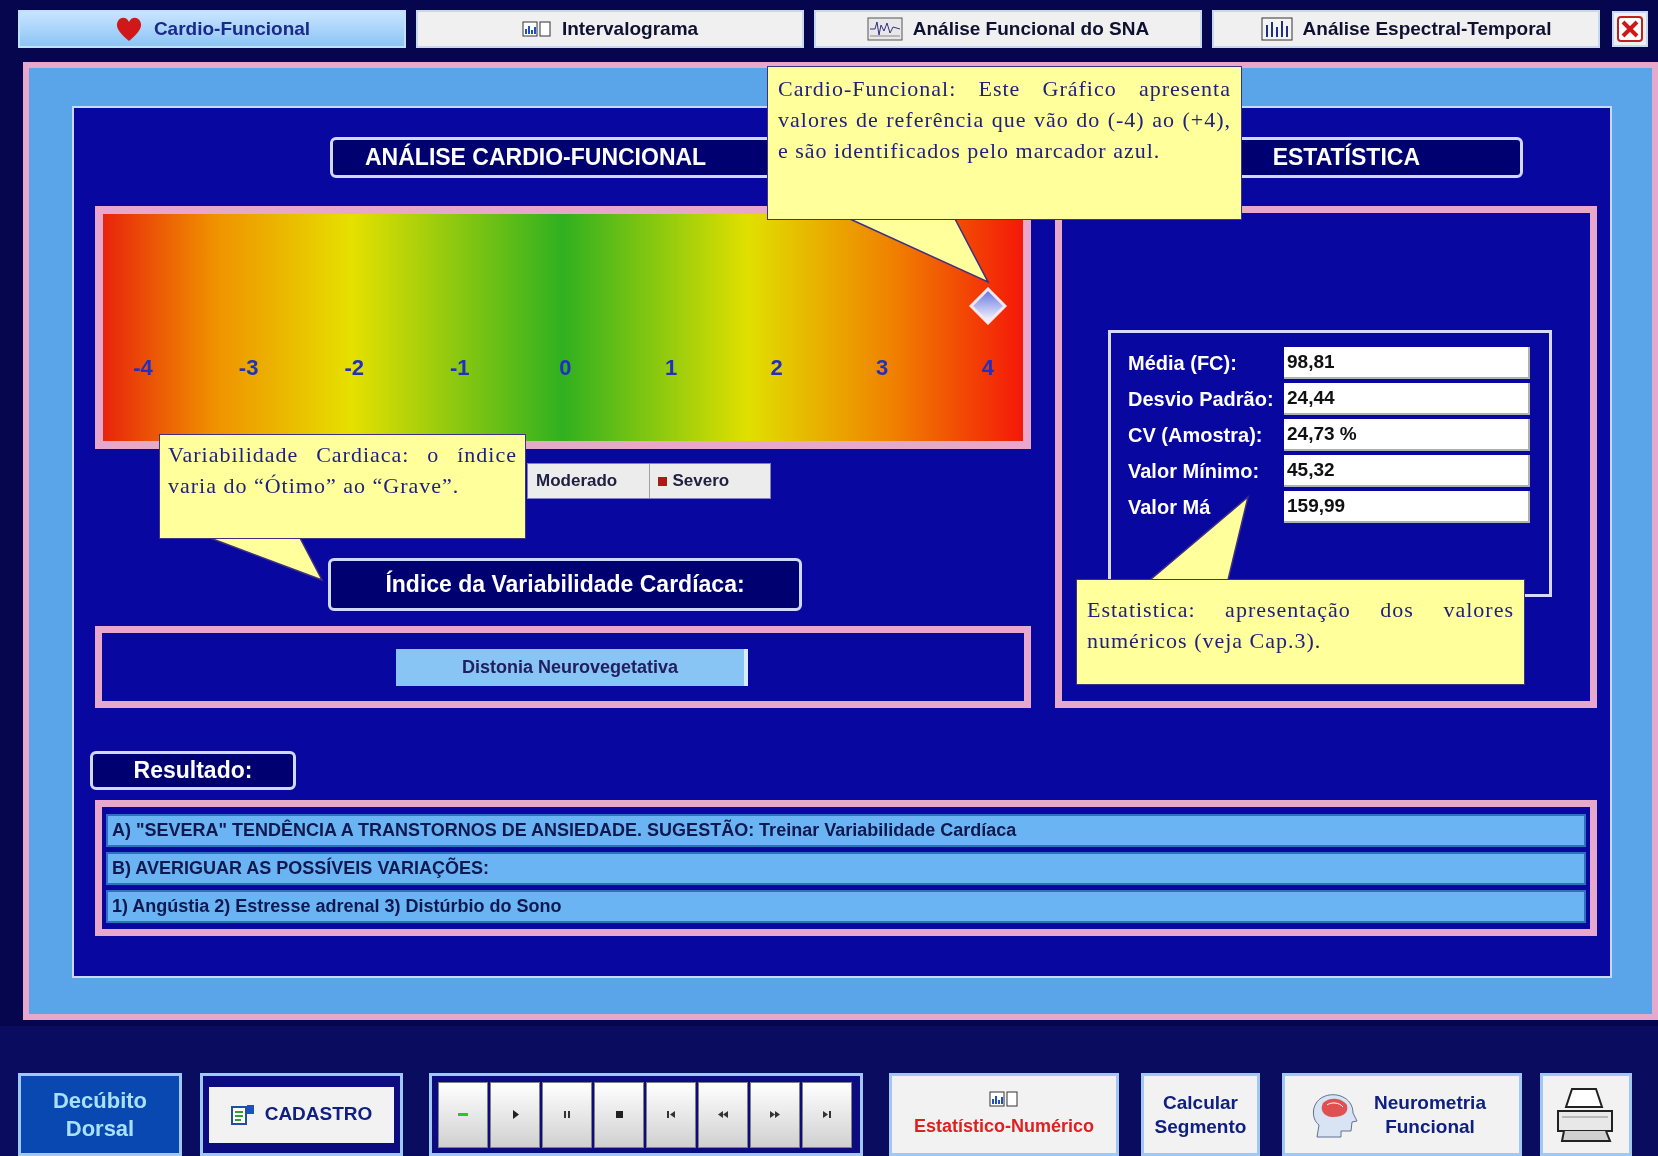 Image resolution: width=1658 pixels, height=1156 pixels. Describe the element at coordinates (193, 770) in the screenshot. I see `result-title: Resultado:` at that location.